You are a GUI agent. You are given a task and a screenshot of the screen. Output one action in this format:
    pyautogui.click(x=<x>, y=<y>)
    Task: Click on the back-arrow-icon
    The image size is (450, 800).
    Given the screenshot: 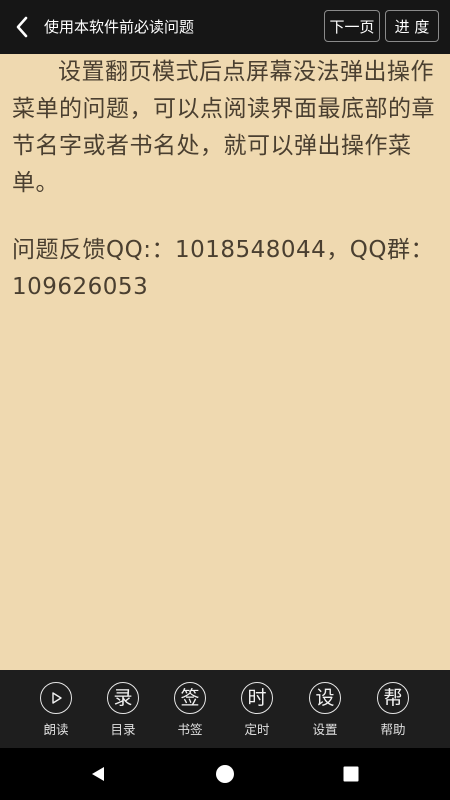 What is the action you would take?
    pyautogui.click(x=22, y=27)
    